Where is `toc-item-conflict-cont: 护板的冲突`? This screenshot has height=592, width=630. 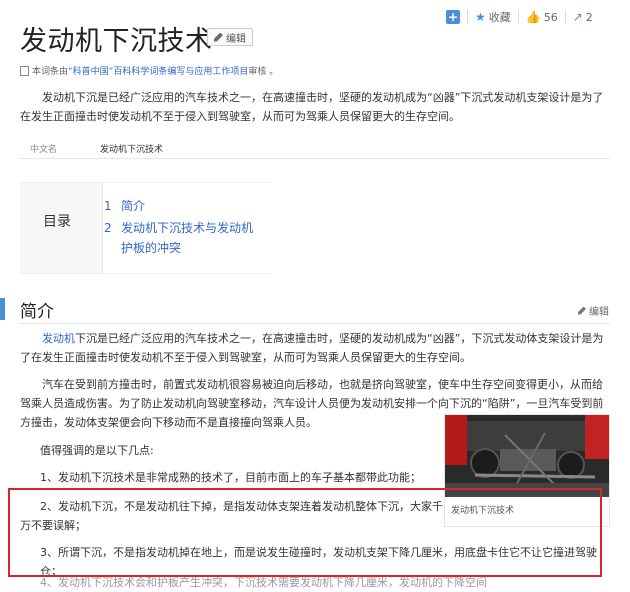 toc-item-conflict-cont: 护板的冲突 is located at coordinates (142, 248).